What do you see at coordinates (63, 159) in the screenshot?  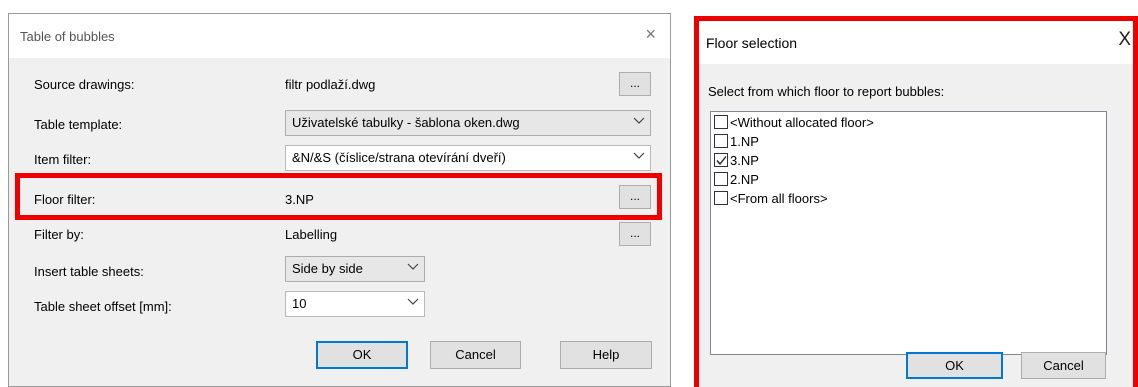 I see `item-filter-label: Item filter:` at bounding box center [63, 159].